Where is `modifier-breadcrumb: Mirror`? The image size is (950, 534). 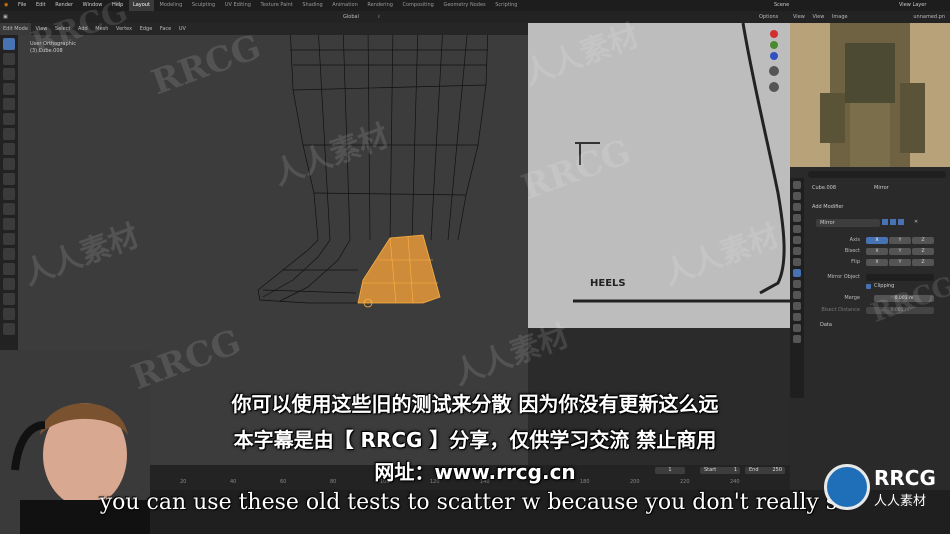 modifier-breadcrumb: Mirror is located at coordinates (881, 188).